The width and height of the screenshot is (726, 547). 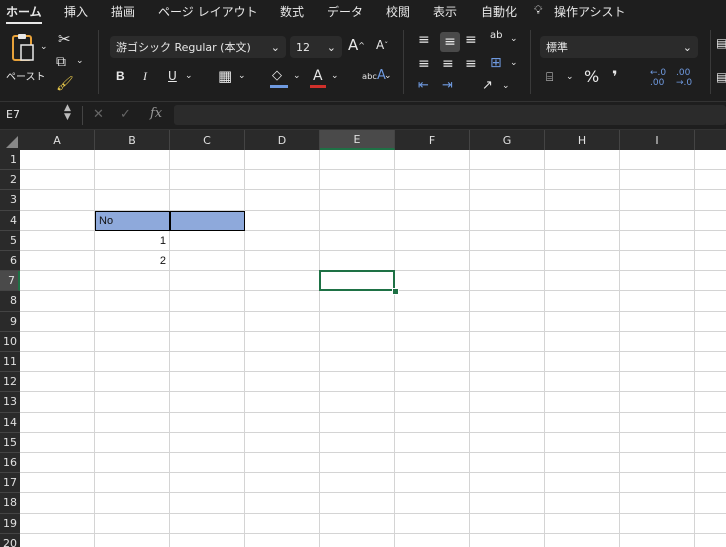 What do you see at coordinates (10, 483) in the screenshot?
I see `row-header-17: 17` at bounding box center [10, 483].